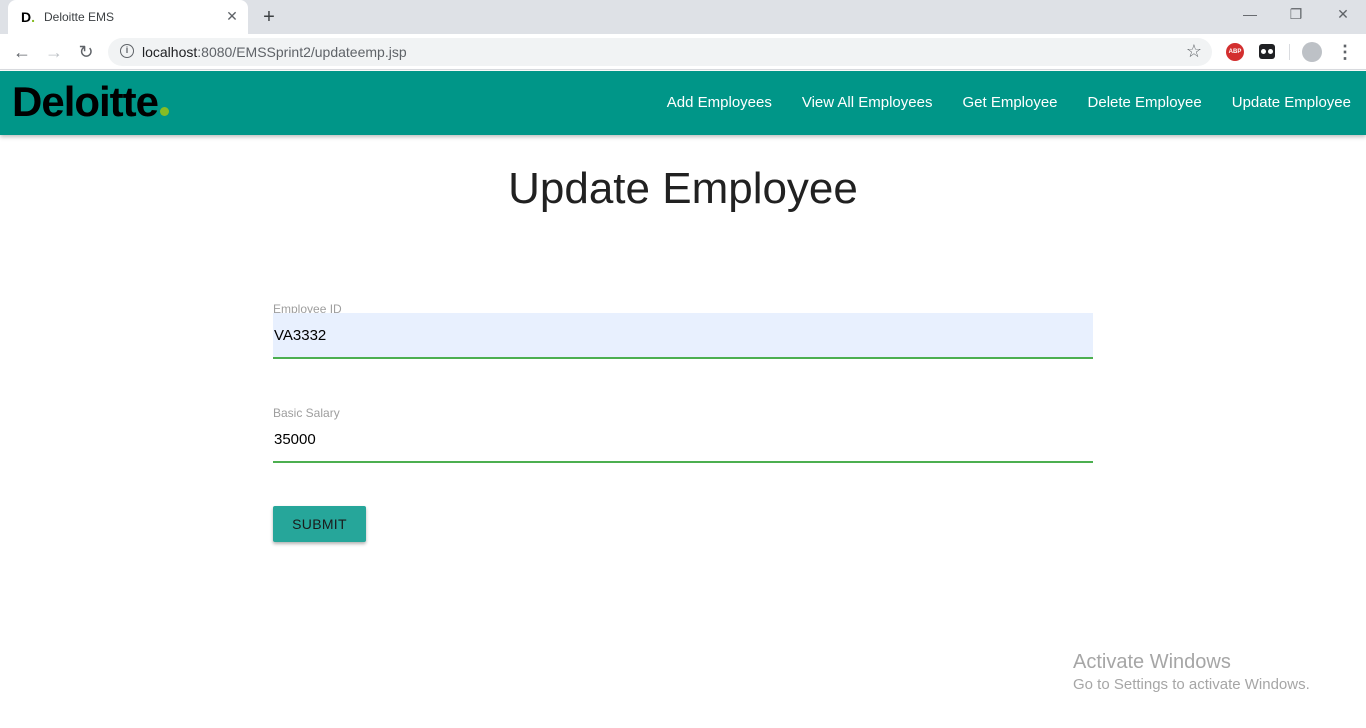  I want to click on adblock-extension-icon: ABP, so click(1235, 52).